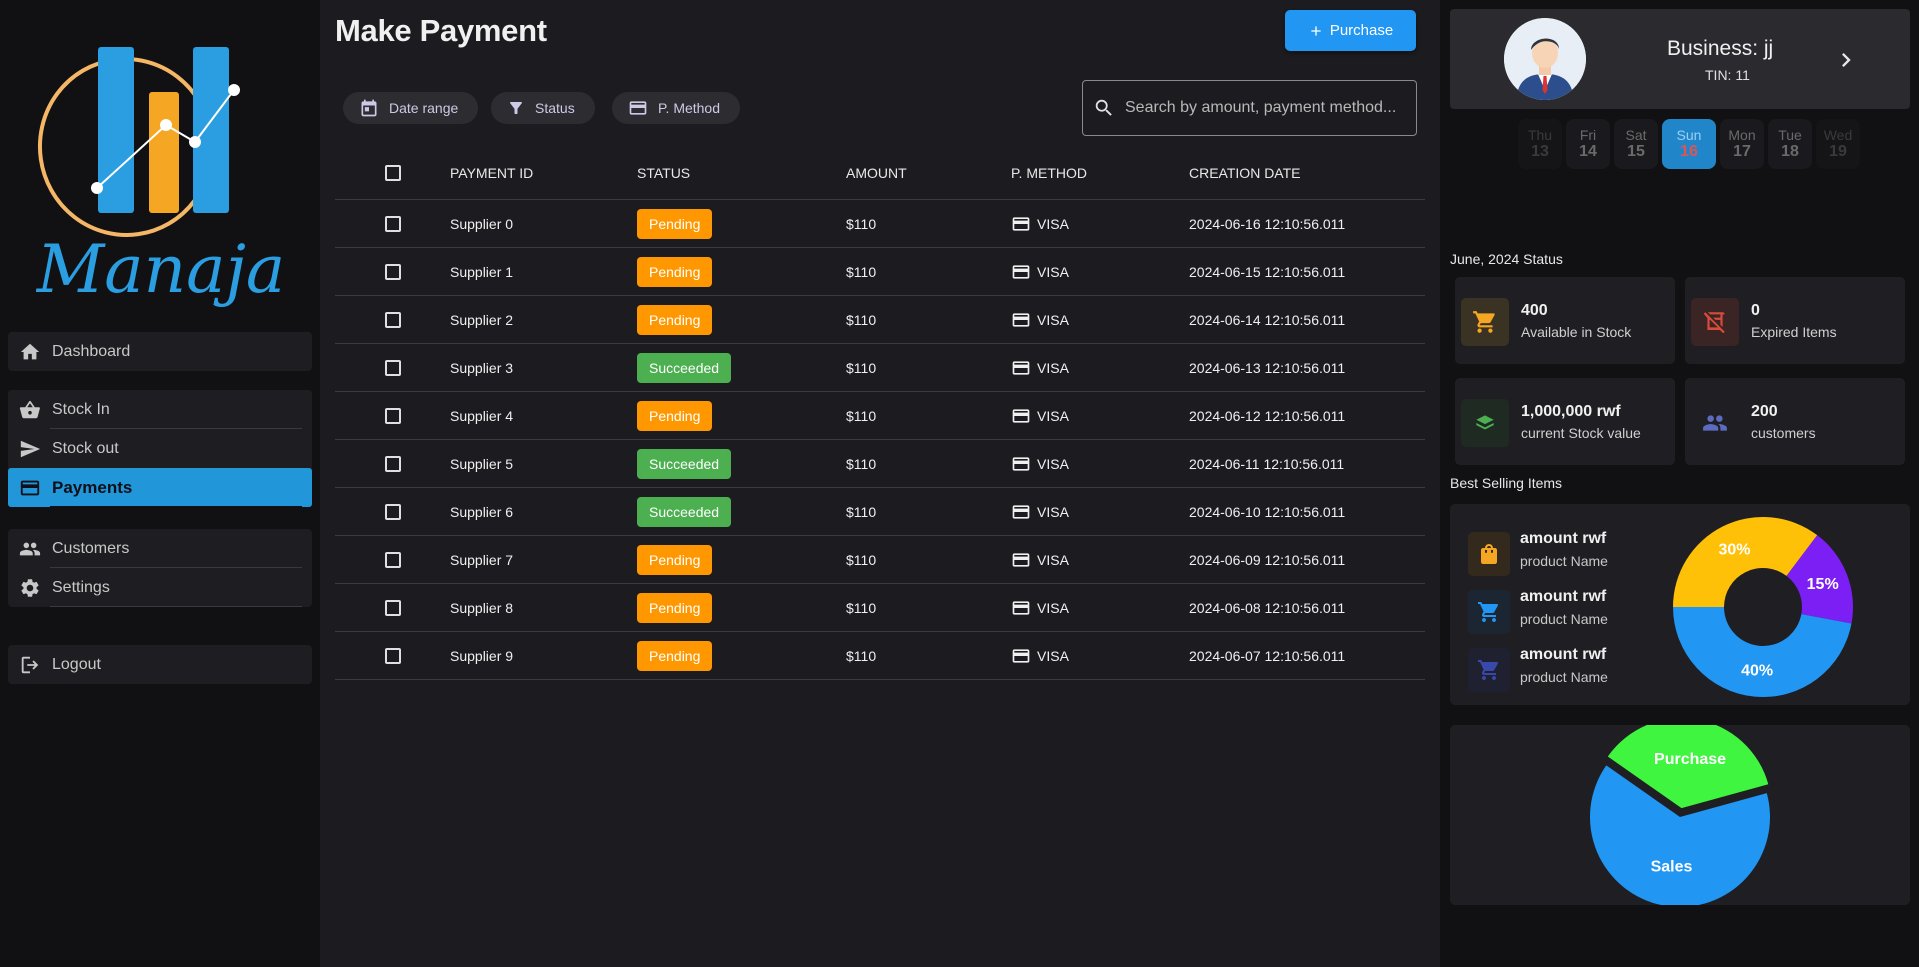 The width and height of the screenshot is (1919, 967). Describe the element at coordinates (393, 173) in the screenshot. I see `select-all-checkbox` at that location.